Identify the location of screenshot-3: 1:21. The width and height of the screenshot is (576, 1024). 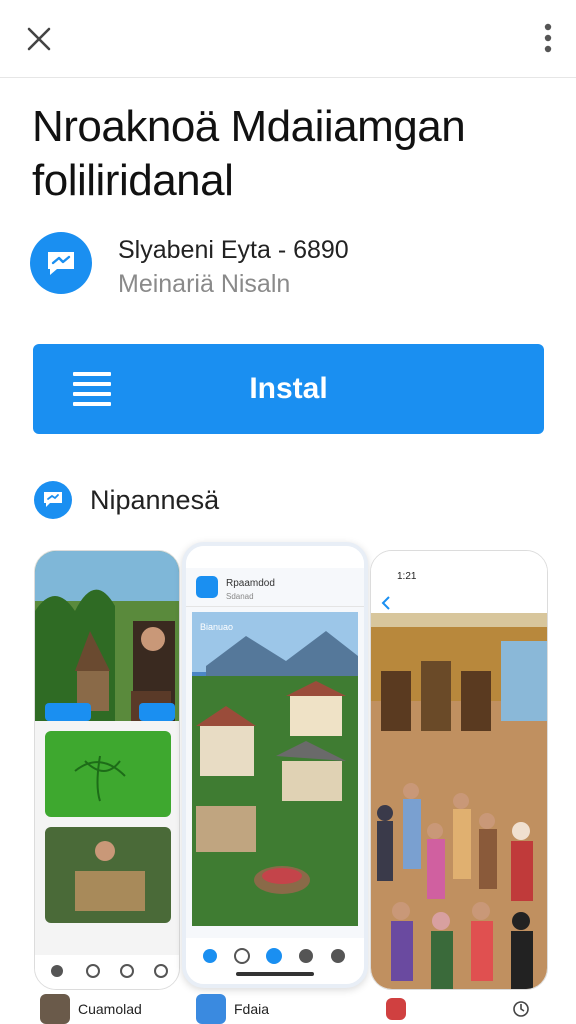
(459, 770).